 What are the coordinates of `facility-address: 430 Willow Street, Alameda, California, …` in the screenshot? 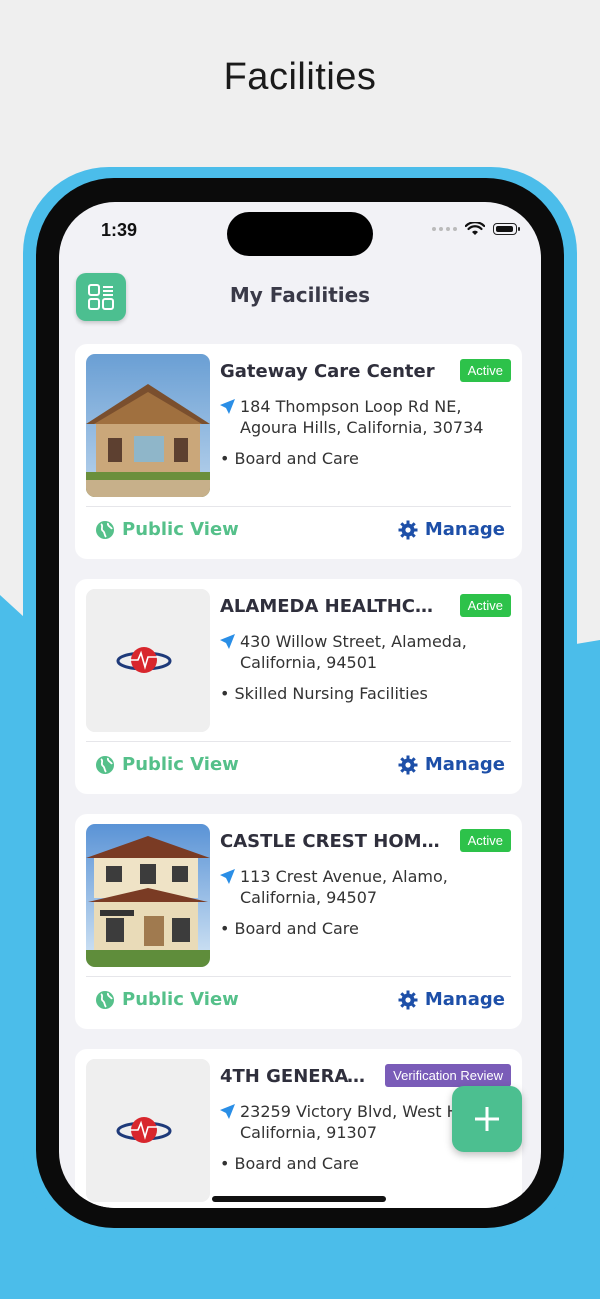 It's located at (365, 652).